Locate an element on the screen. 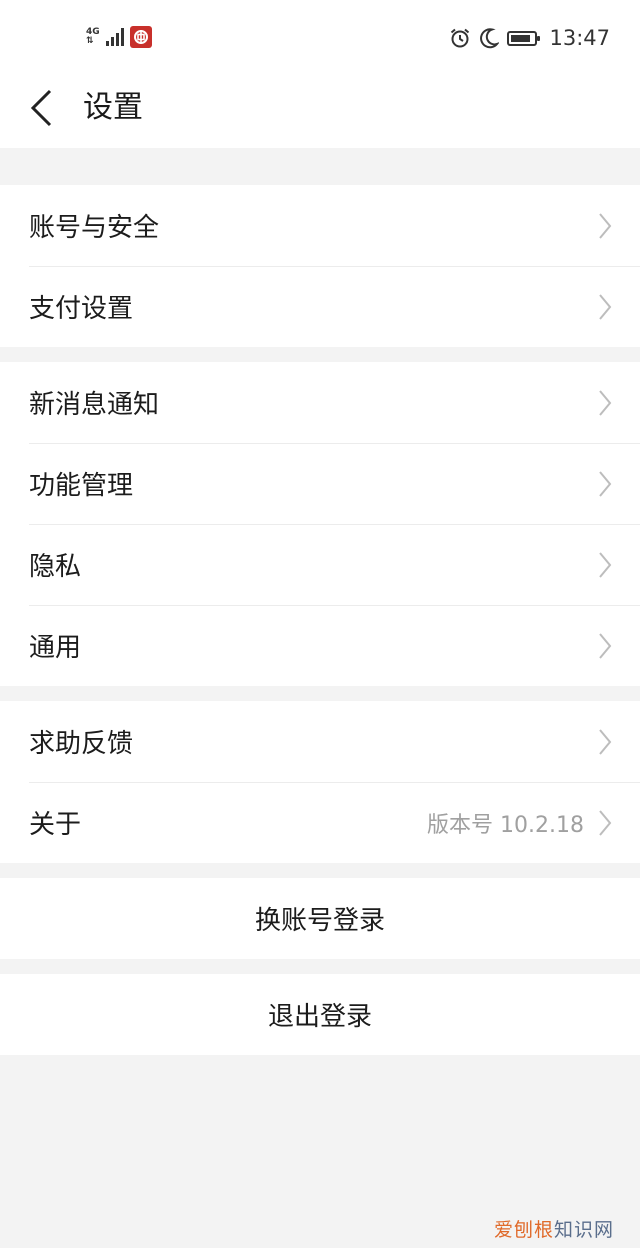 The height and width of the screenshot is (1248, 640). watermark: 爱刨根知识网 is located at coordinates (554, 1228).